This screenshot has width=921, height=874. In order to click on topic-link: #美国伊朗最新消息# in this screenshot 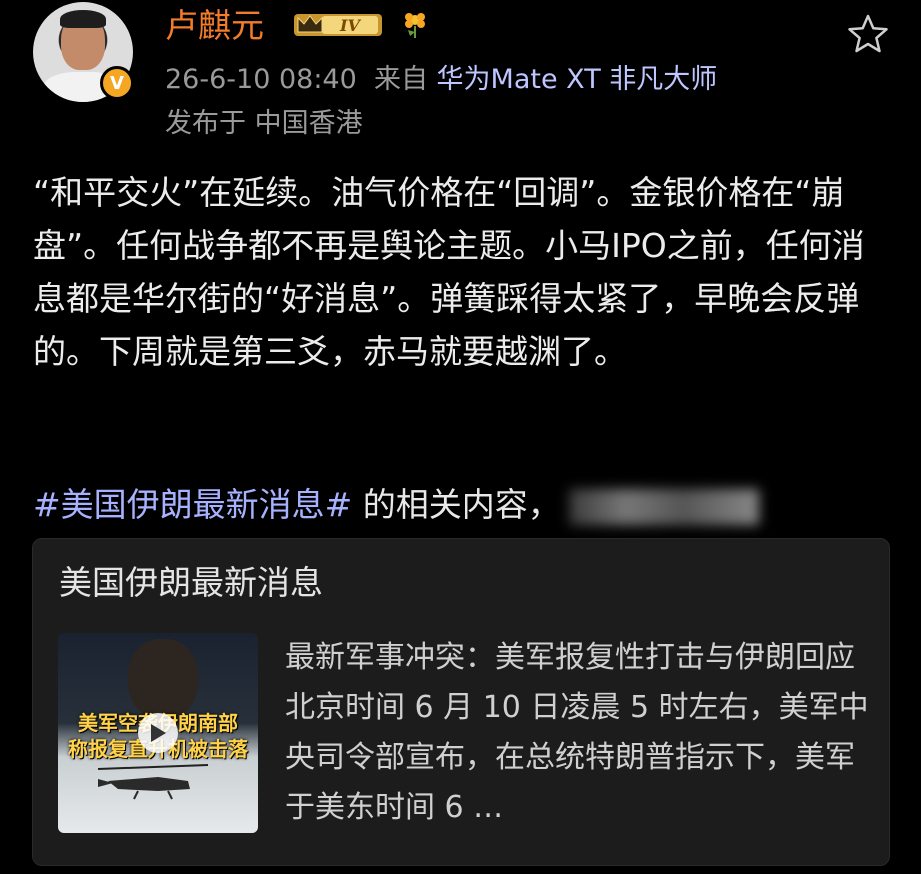, I will do `click(192, 504)`.